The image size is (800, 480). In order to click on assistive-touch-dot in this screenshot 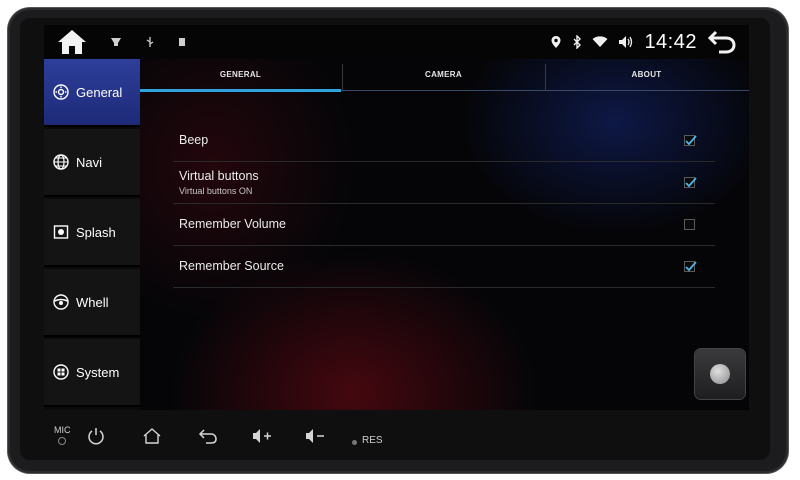, I will do `click(720, 374)`.